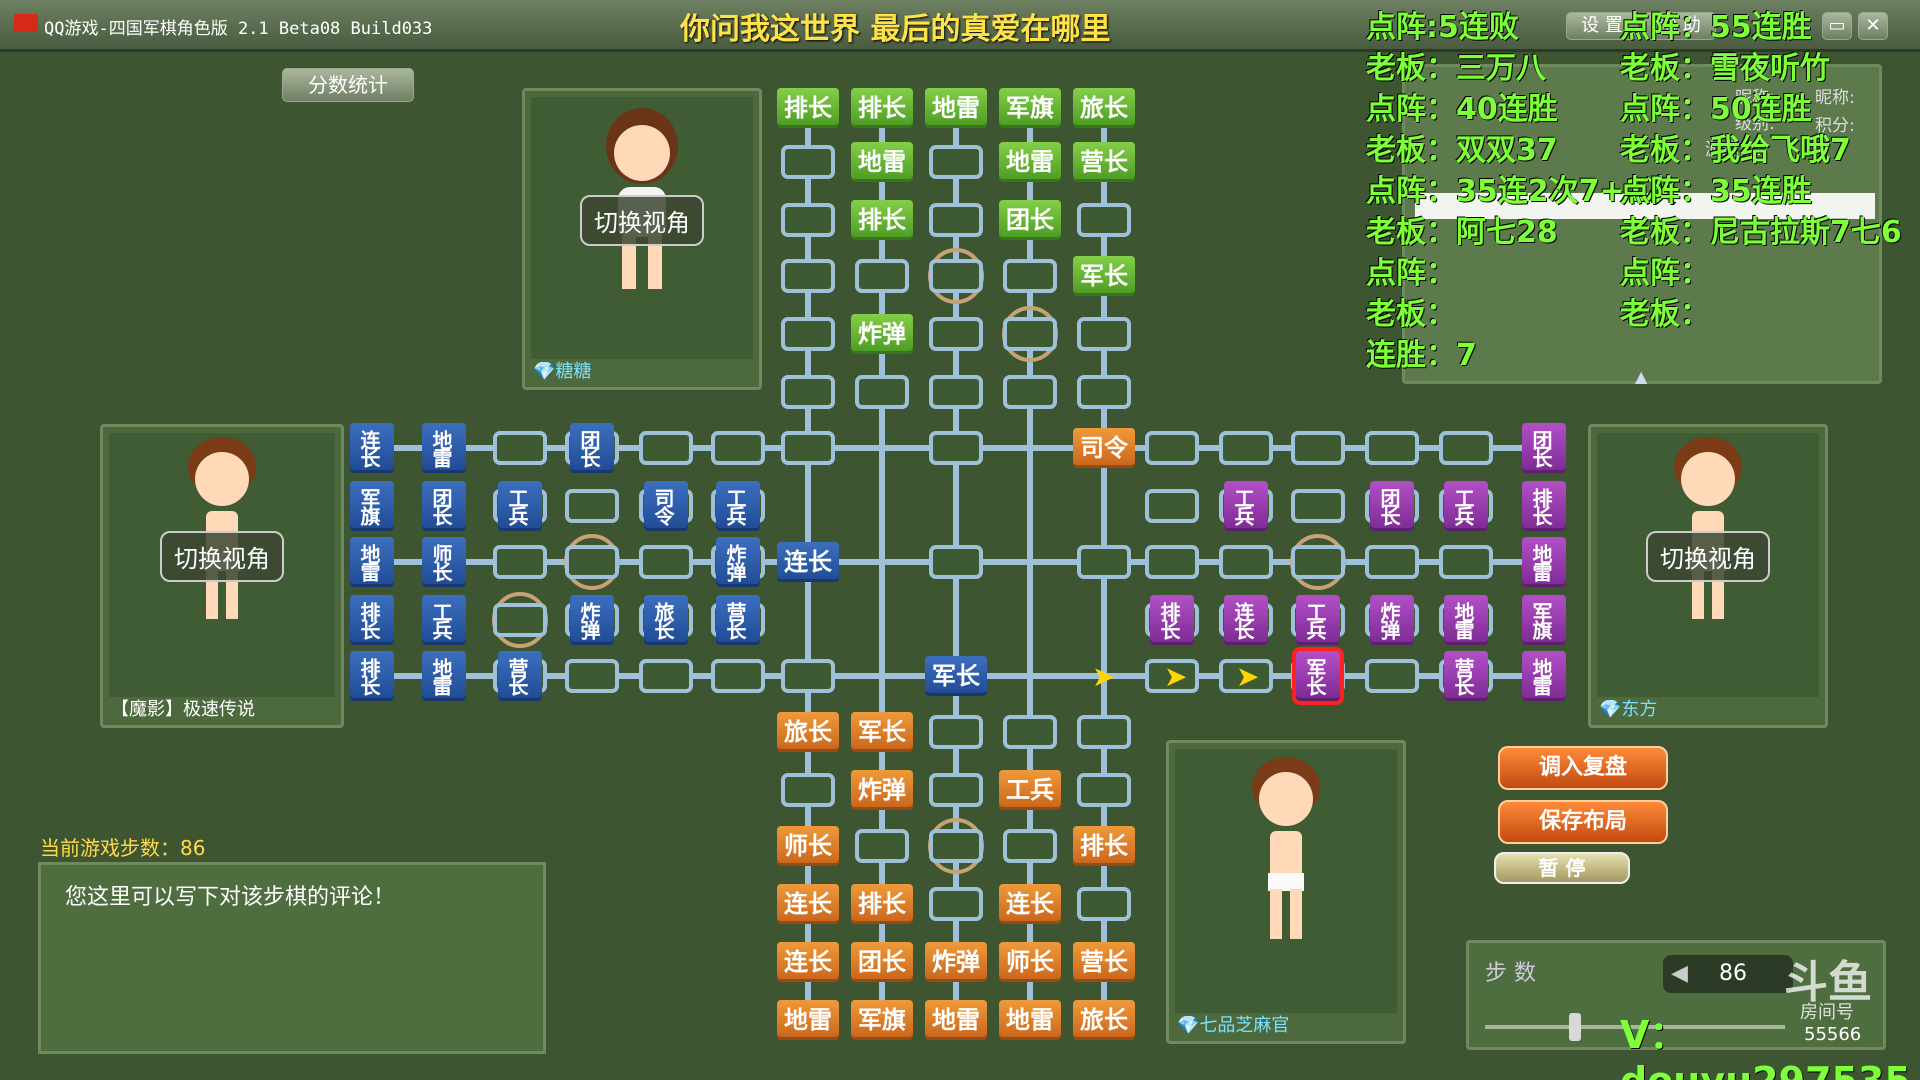 The width and height of the screenshot is (1920, 1080). Describe the element at coordinates (1728, 974) in the screenshot. I see `steps-stepper: ◀ 86` at that location.